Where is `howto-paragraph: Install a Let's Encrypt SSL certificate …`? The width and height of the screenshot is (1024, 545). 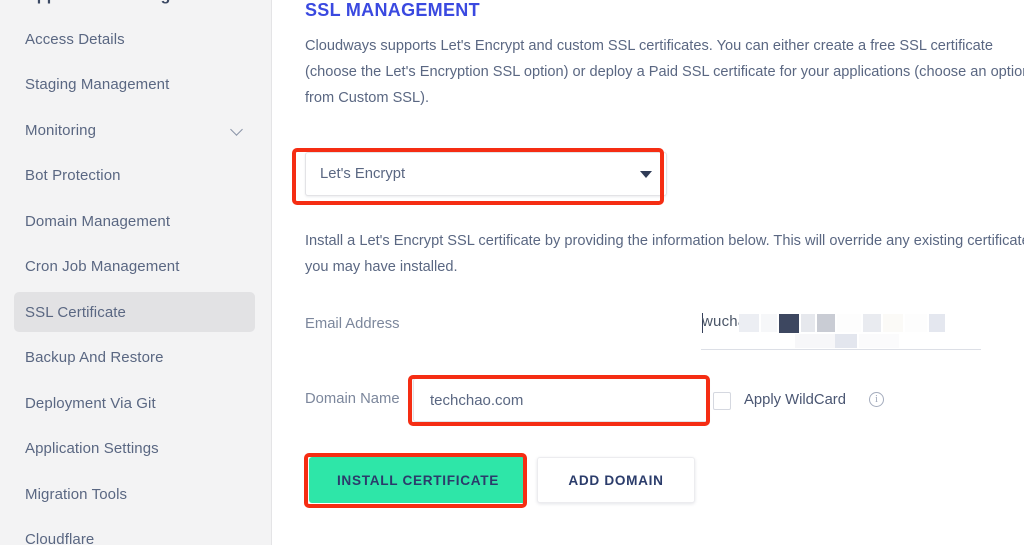
howto-paragraph: Install a Let's Encrypt SSL certificate … is located at coordinates (664, 254).